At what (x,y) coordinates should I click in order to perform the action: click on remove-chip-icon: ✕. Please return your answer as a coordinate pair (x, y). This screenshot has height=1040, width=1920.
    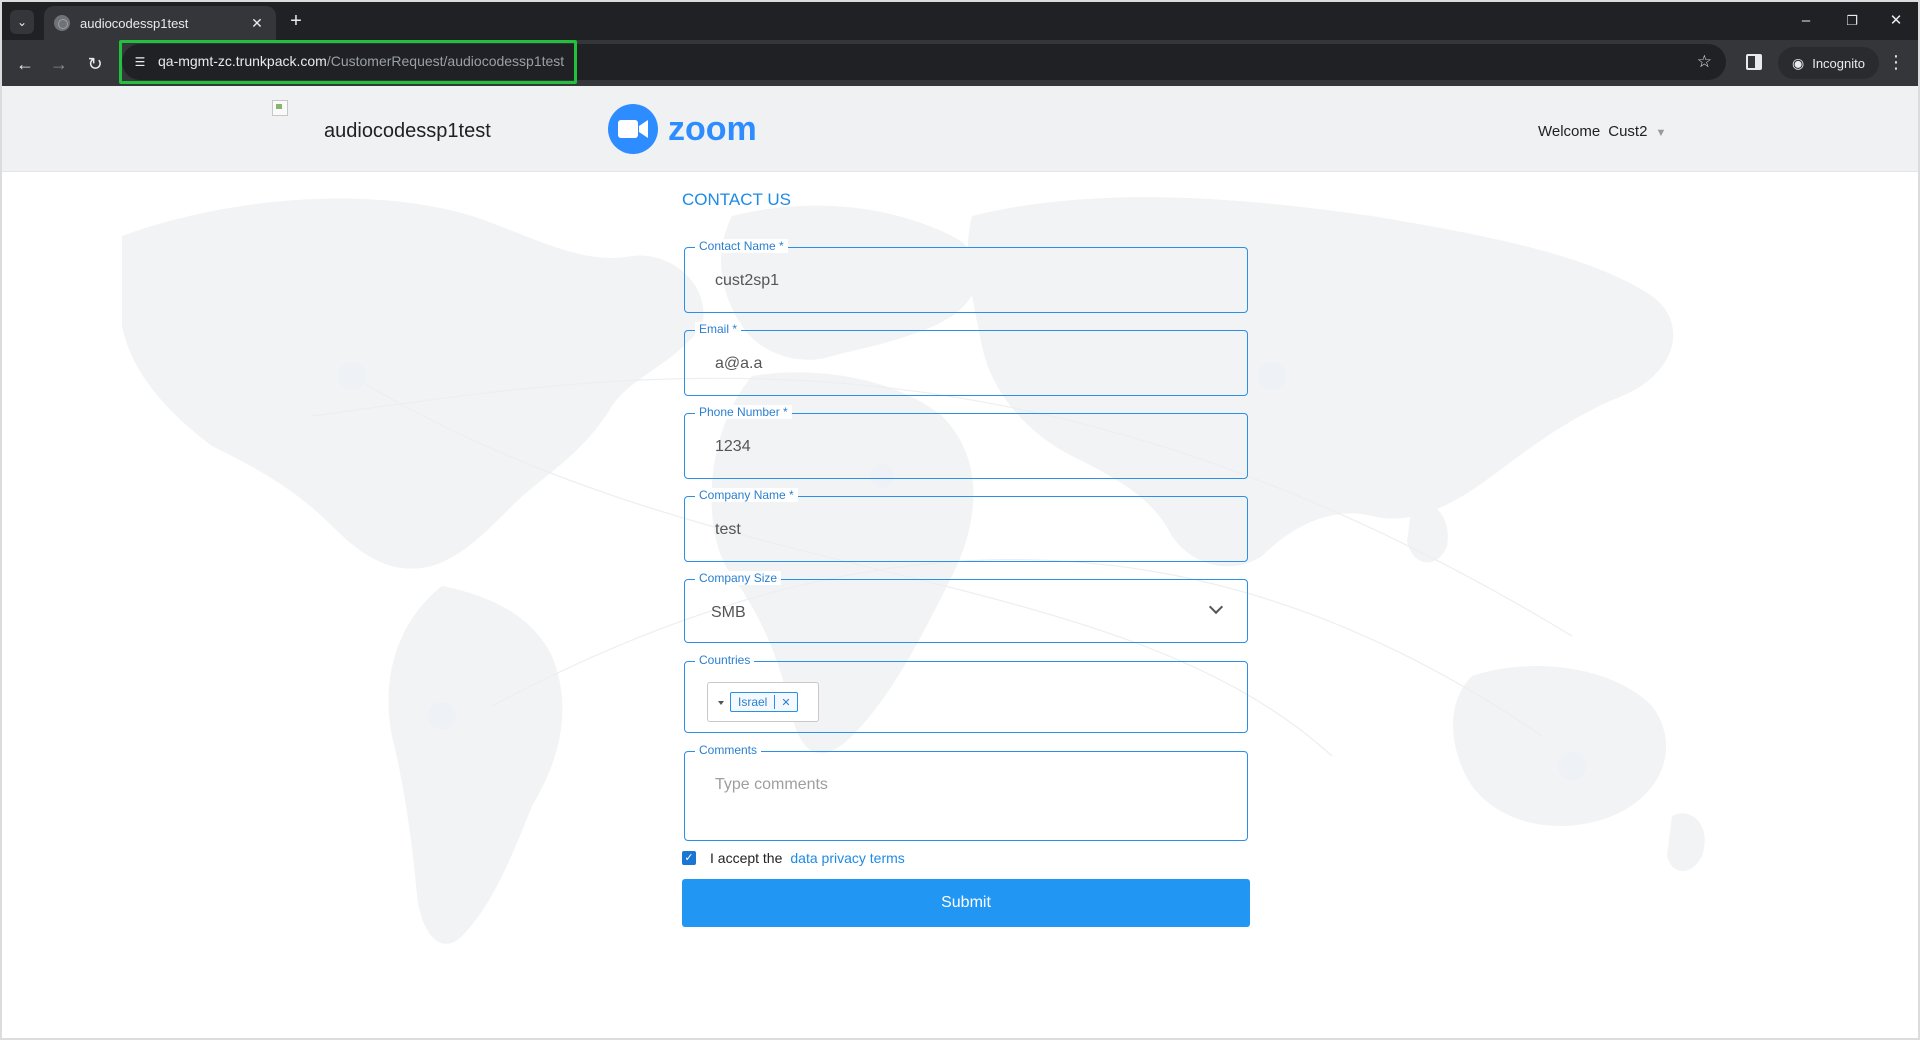
    Looking at the image, I should click on (785, 702).